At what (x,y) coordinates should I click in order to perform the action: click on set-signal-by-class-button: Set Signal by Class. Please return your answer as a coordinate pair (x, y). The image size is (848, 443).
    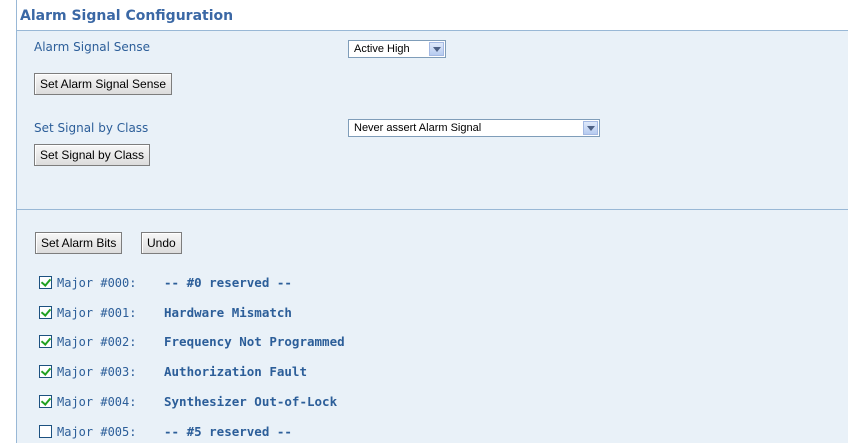
    Looking at the image, I should click on (92, 155).